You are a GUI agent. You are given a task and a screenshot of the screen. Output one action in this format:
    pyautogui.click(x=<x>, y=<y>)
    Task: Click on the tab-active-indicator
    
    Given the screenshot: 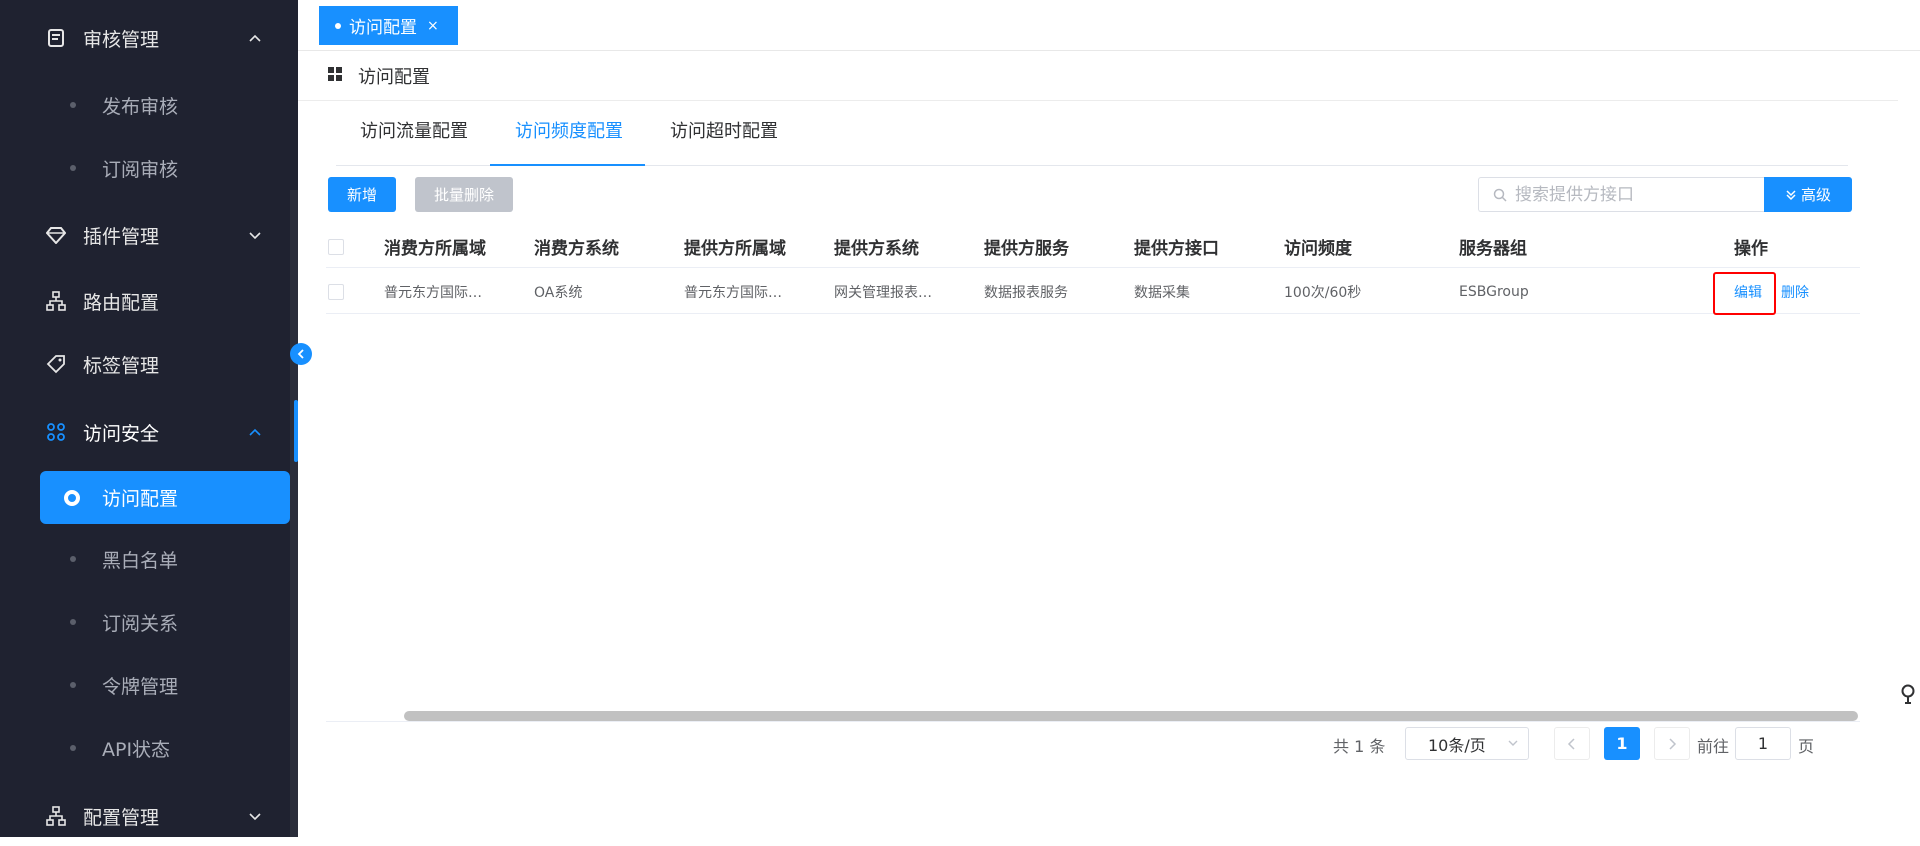 What is the action you would take?
    pyautogui.click(x=567, y=165)
    